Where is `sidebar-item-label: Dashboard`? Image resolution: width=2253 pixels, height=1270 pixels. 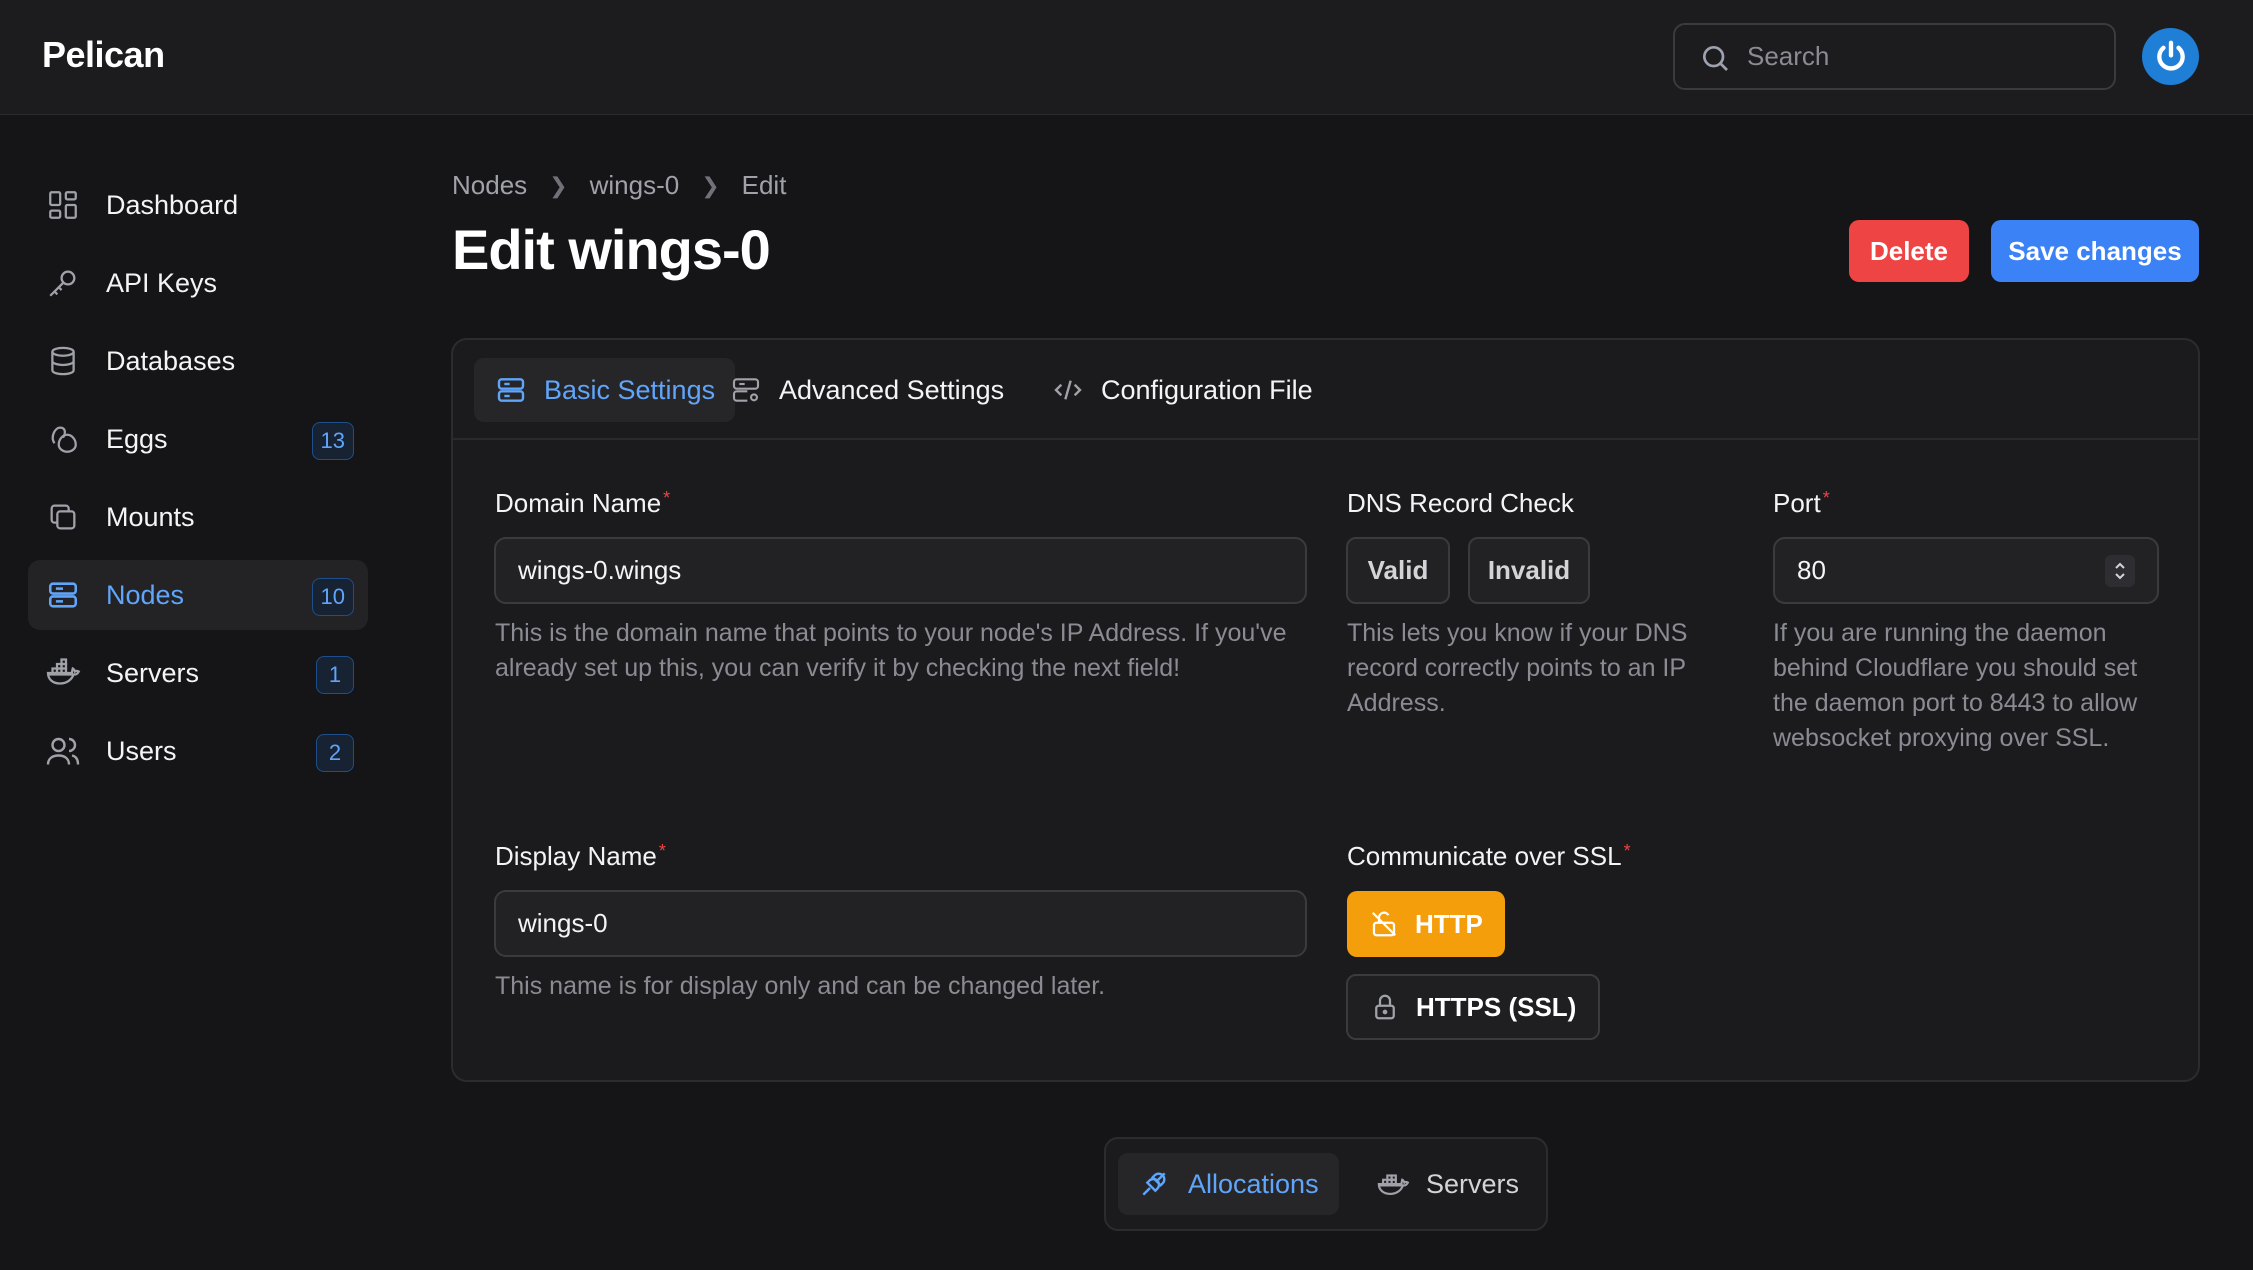
sidebar-item-label: Dashboard is located at coordinates (172, 204).